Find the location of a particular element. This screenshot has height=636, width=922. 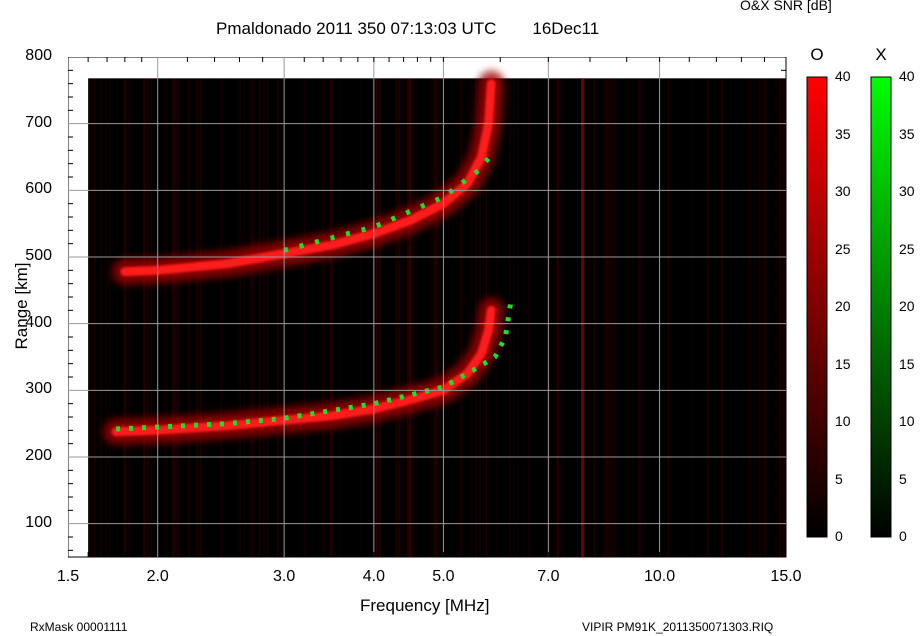

colorbar-x-title: X is located at coordinates (881, 54).